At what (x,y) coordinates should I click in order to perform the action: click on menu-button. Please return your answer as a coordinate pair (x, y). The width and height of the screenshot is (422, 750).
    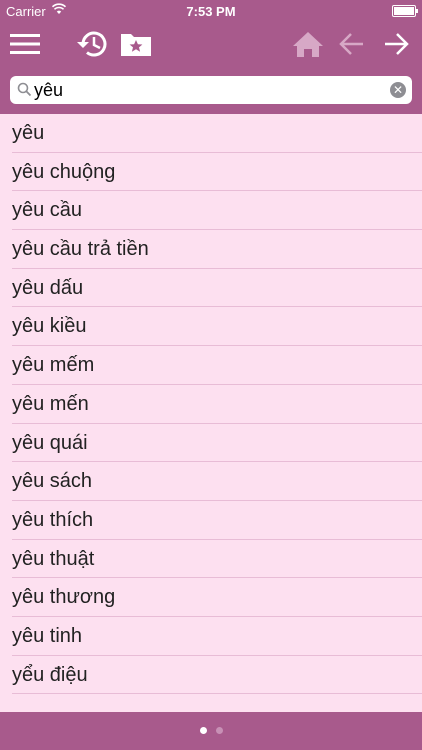
    Looking at the image, I should click on (25, 44).